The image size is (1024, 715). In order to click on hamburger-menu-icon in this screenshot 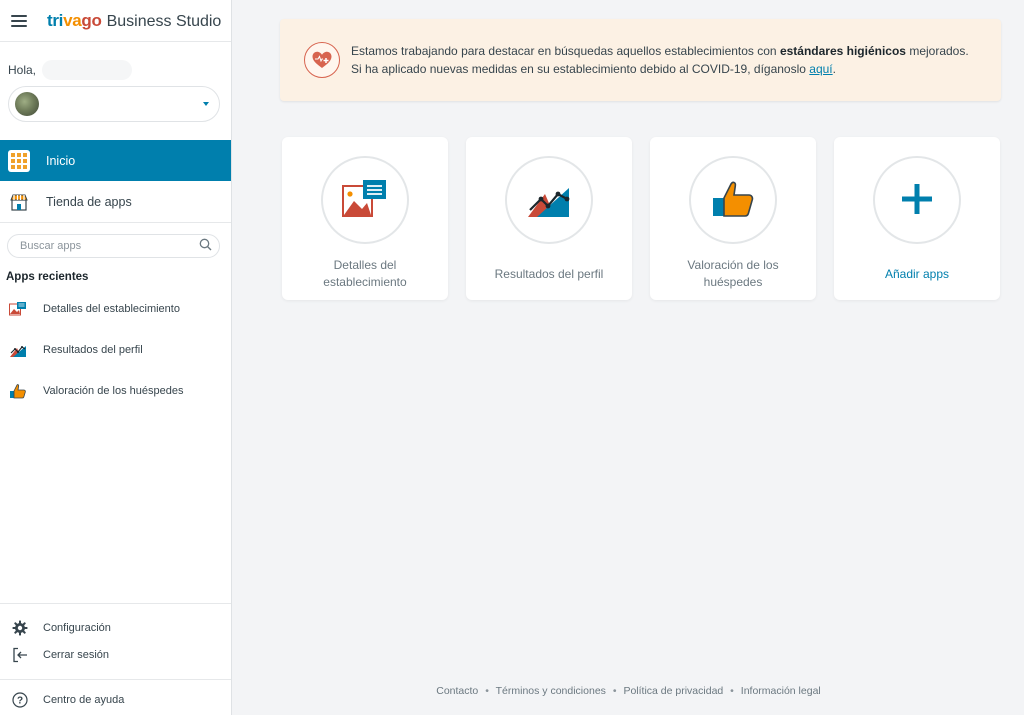, I will do `click(19, 20)`.